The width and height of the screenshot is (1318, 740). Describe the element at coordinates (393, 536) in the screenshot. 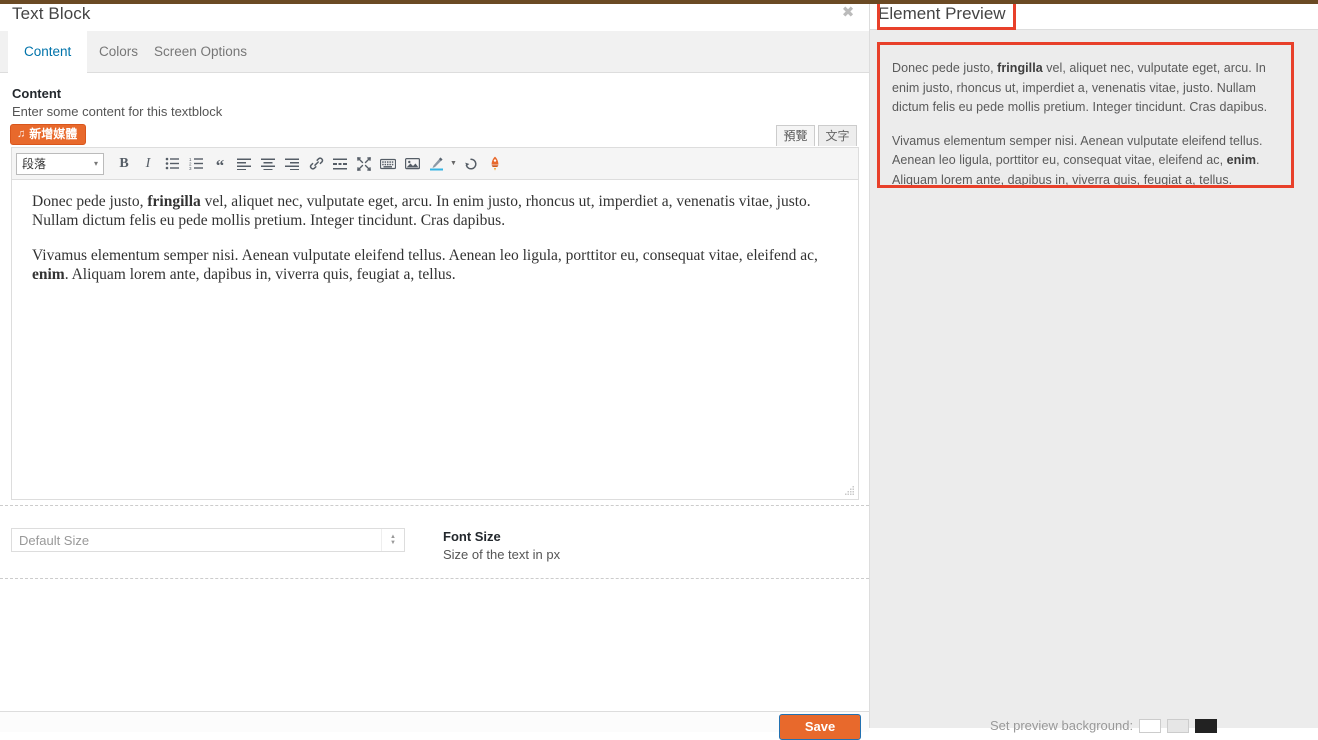

I see `stepper-up-icon: ▲` at that location.